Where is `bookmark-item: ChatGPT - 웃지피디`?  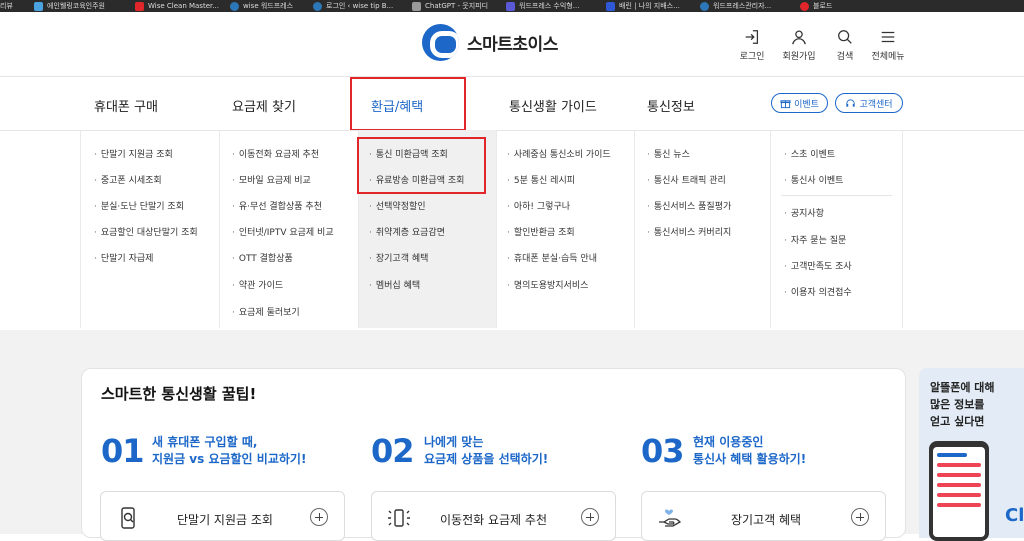
bookmark-item: ChatGPT - 웃지피디 is located at coordinates (450, 6).